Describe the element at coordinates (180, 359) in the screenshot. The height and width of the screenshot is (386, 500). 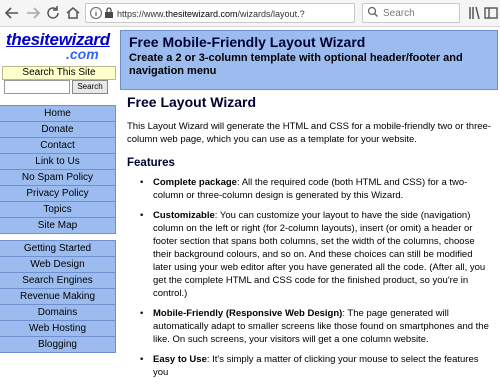
I see `feature-title: Easy to Use` at that location.